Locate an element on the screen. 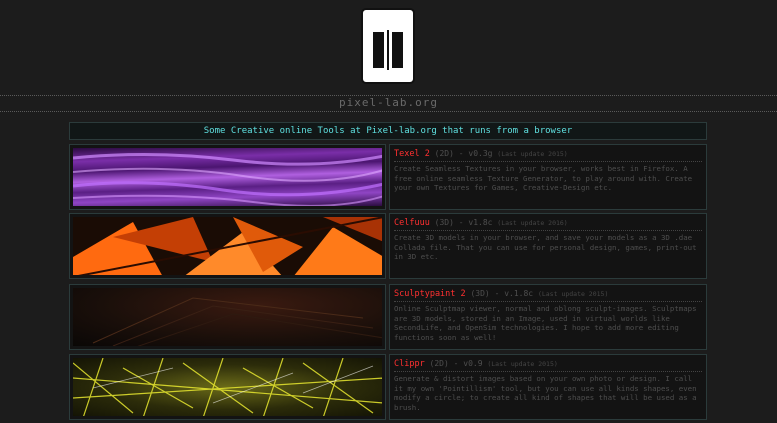 The height and width of the screenshot is (423, 777). clippr-pointillism-thumbnail is located at coordinates (227, 387).